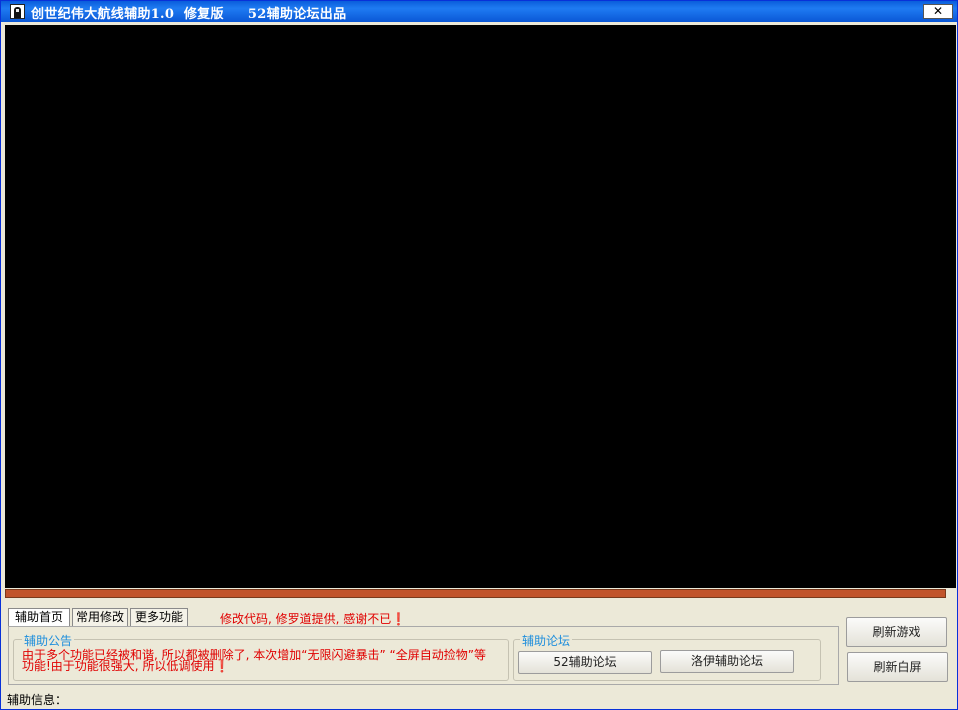 This screenshot has height=710, width=958. What do you see at coordinates (48, 640) in the screenshot?
I see `announcement-title: 辅助公告` at bounding box center [48, 640].